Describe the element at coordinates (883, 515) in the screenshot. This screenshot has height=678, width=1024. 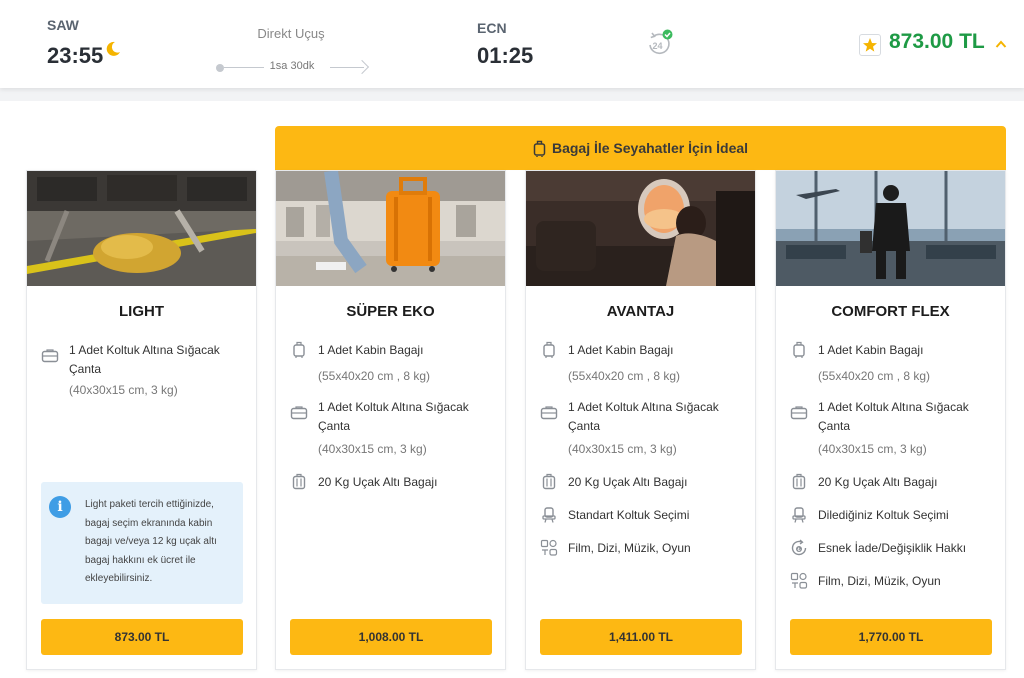
I see `feature-text: Dilediğiniz Koltuk Seçimi` at that location.